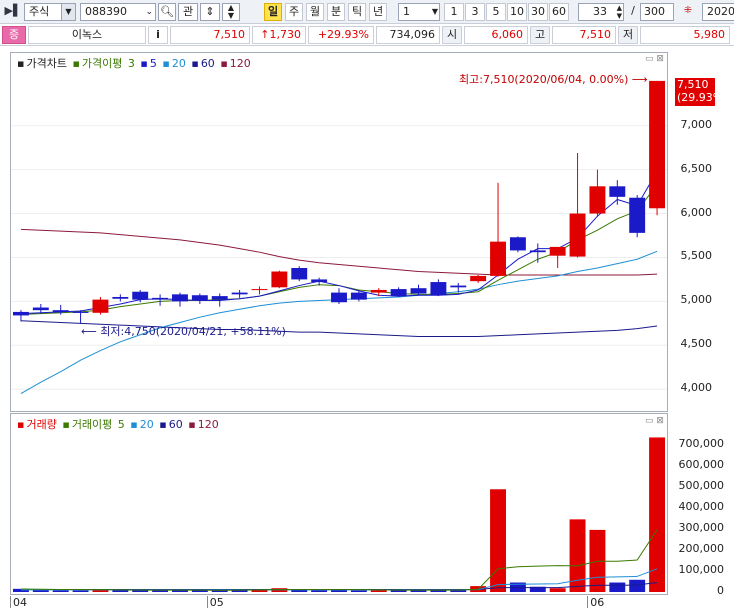 The width and height of the screenshot is (734, 608). Describe the element at coordinates (13, 12) in the screenshot. I see `menu-arrow-icon: ▶▌` at that location.